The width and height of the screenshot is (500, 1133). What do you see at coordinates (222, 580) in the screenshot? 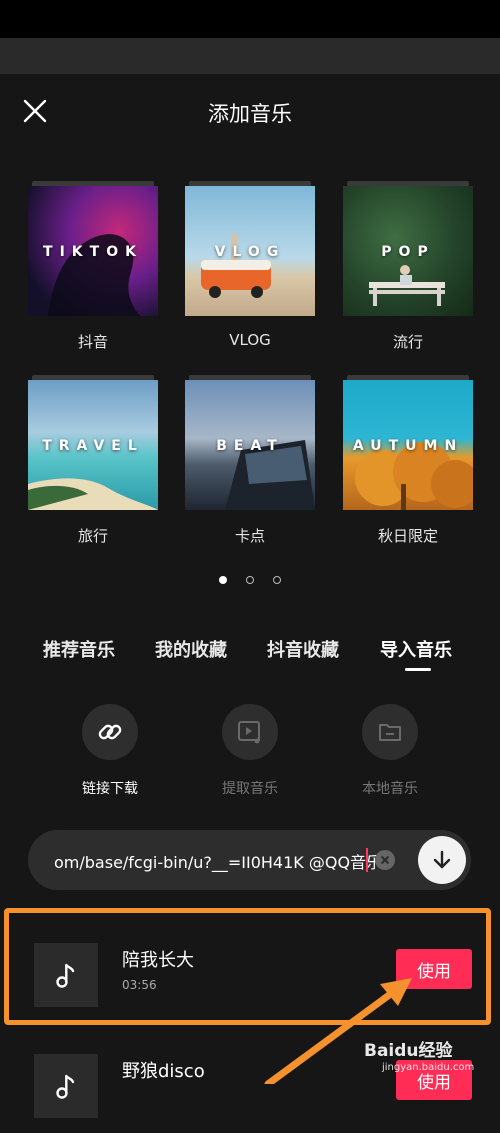
I see `page-dot-active` at bounding box center [222, 580].